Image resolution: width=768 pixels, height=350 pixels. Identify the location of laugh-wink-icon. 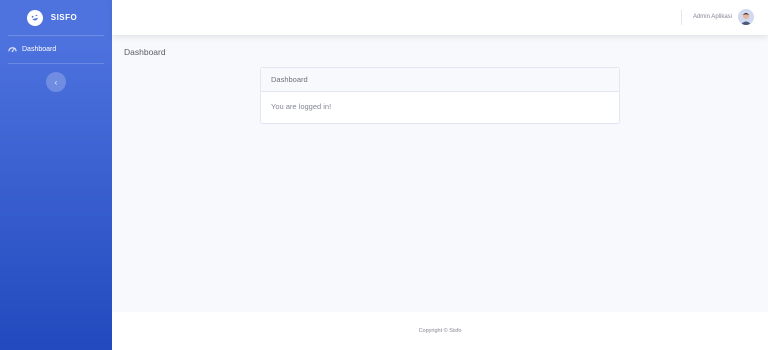
(34, 17).